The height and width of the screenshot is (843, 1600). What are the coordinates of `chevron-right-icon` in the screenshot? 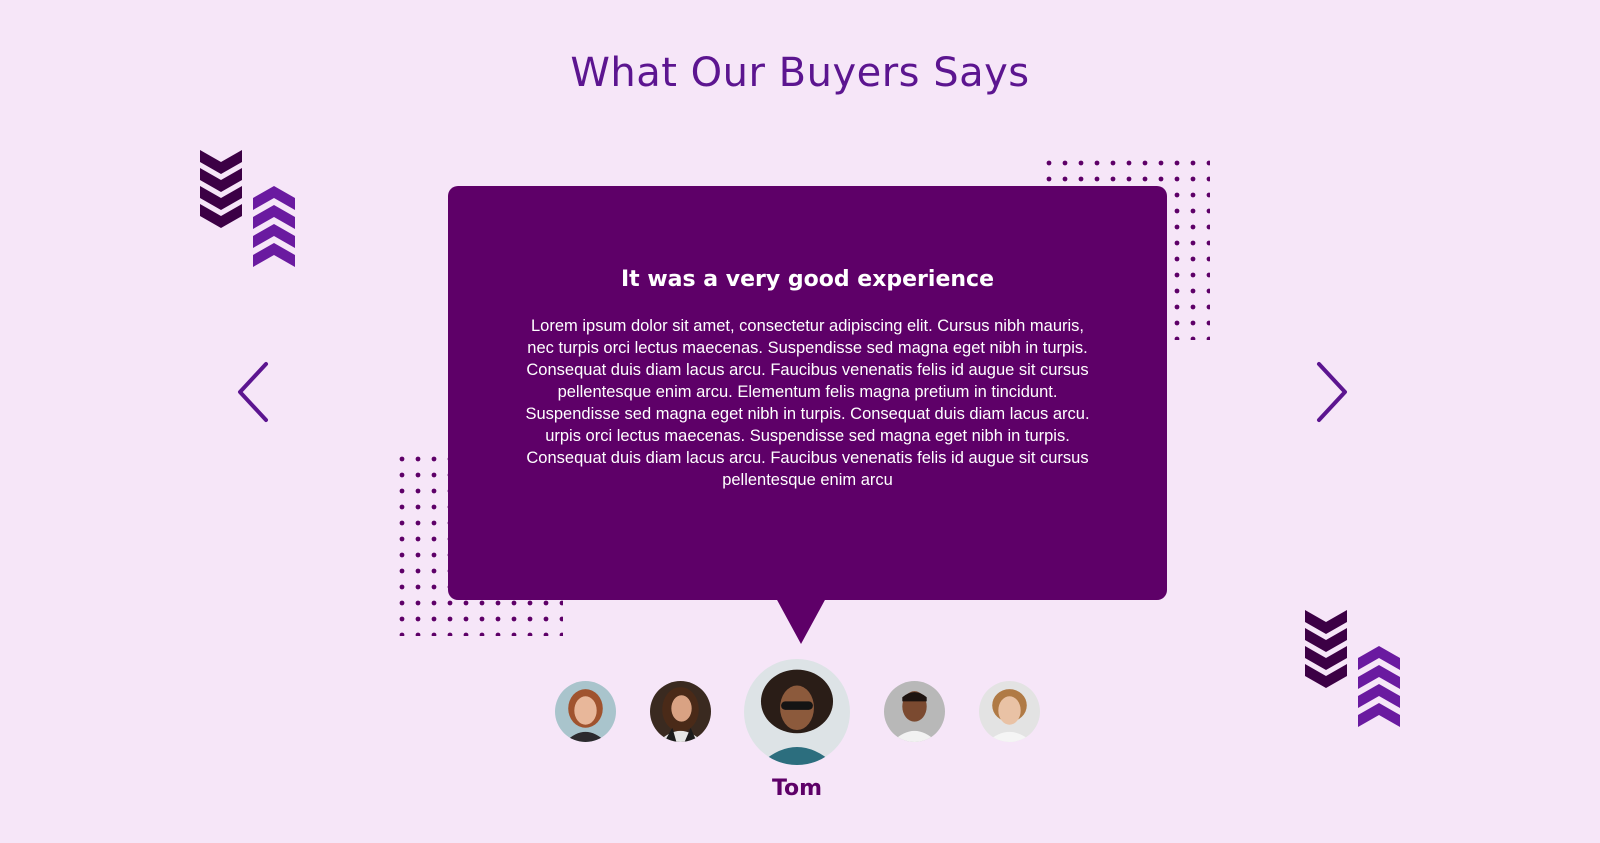 It's located at (1332, 392).